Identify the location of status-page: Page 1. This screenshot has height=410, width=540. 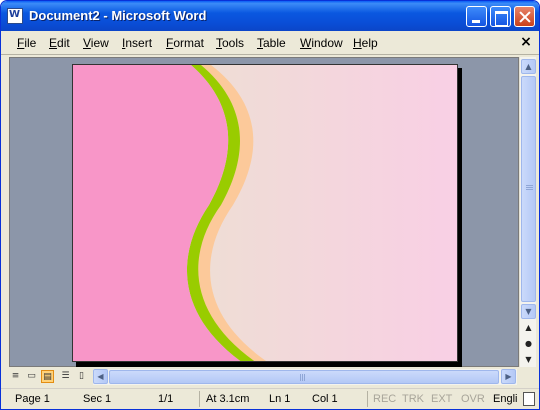
(32, 399).